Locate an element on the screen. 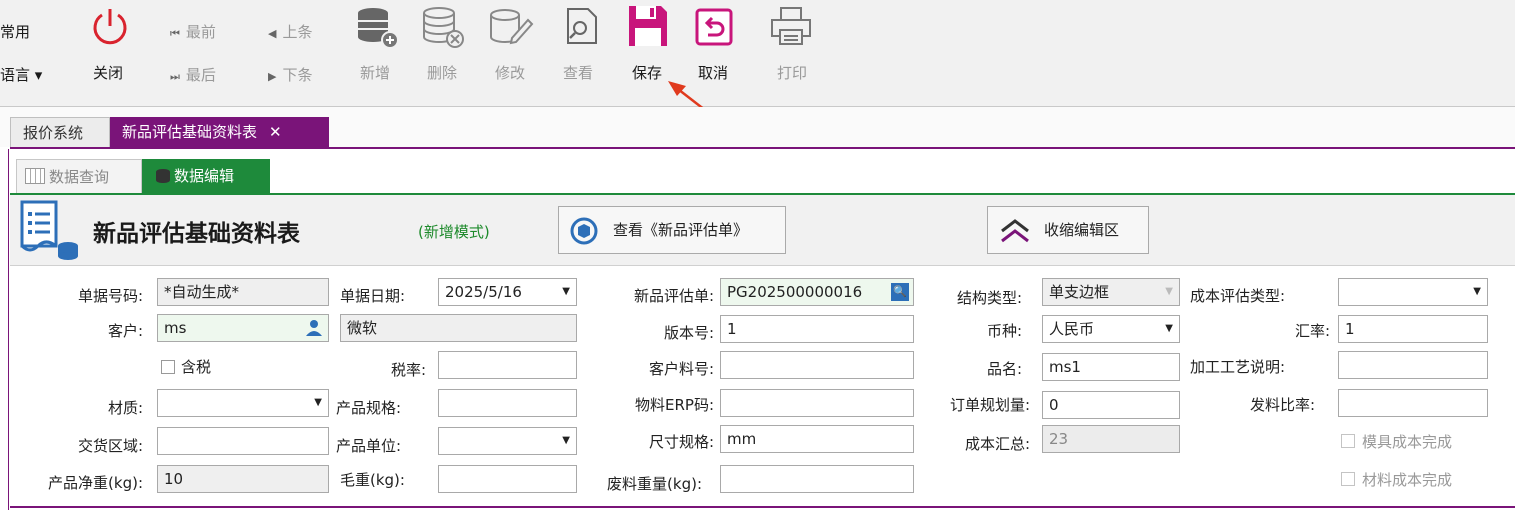  version-field: 1 is located at coordinates (817, 329).